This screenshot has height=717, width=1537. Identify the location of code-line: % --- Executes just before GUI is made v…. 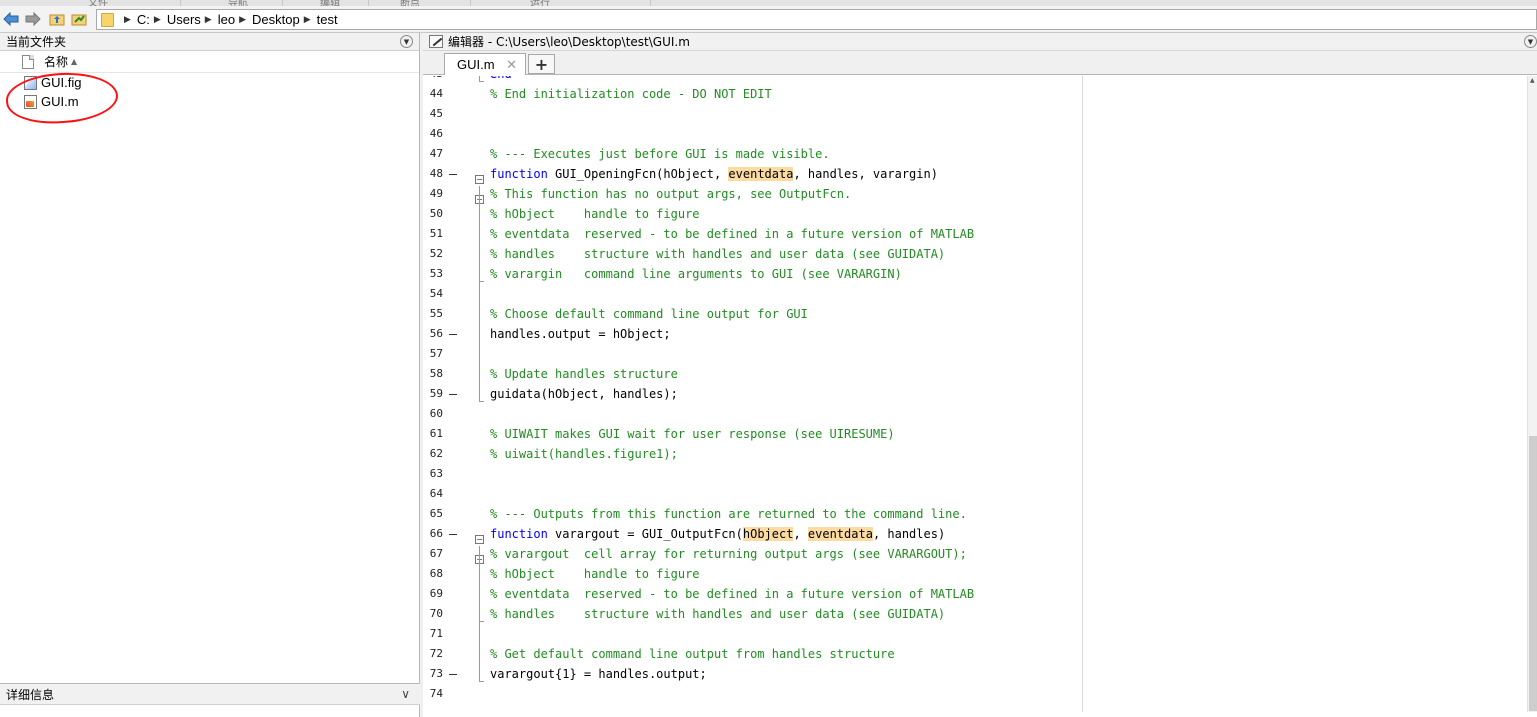
(660, 154).